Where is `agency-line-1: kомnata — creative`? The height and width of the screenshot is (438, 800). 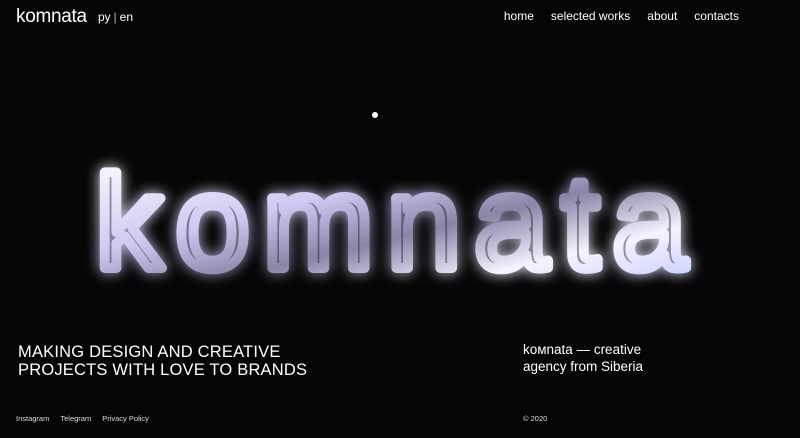
agency-line-1: kомnata — creative is located at coordinates (582, 349).